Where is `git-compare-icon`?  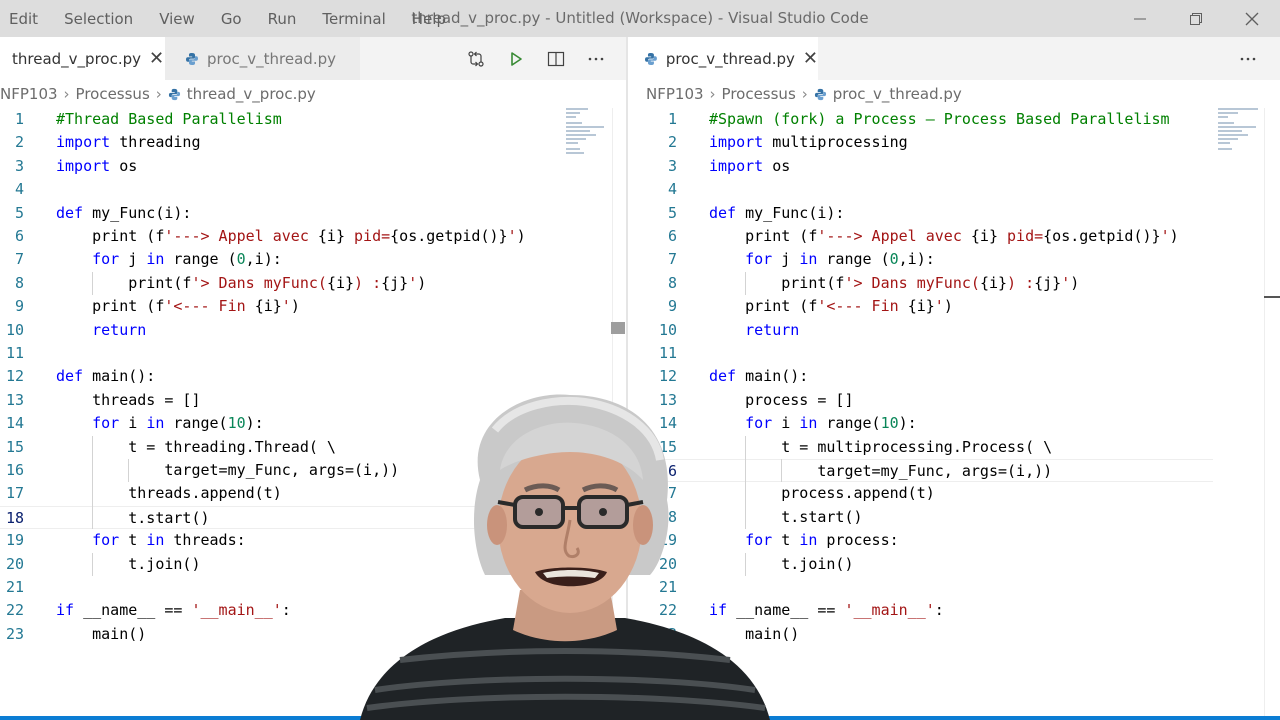
git-compare-icon is located at coordinates (476, 58).